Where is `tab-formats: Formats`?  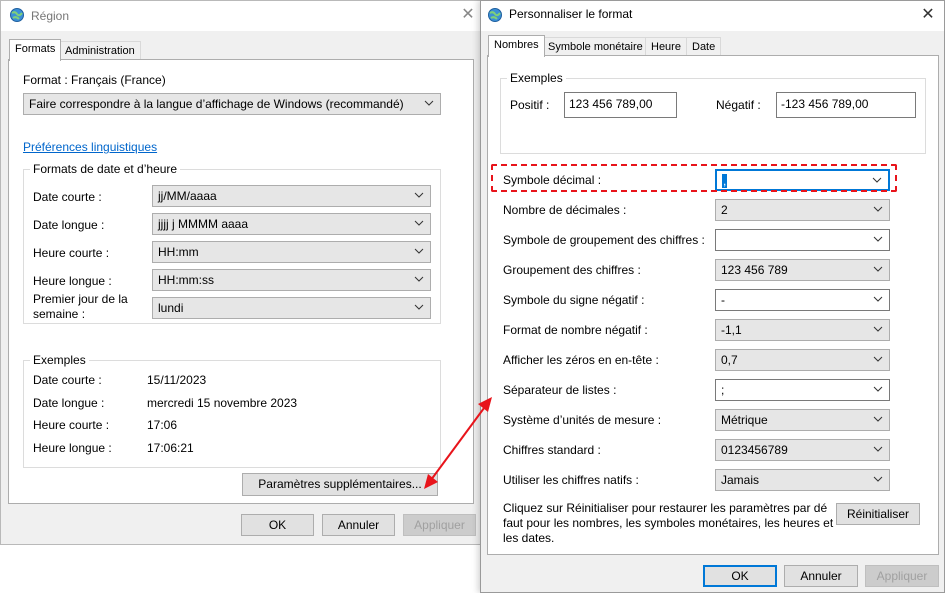
tab-formats: Formats is located at coordinates (35, 50).